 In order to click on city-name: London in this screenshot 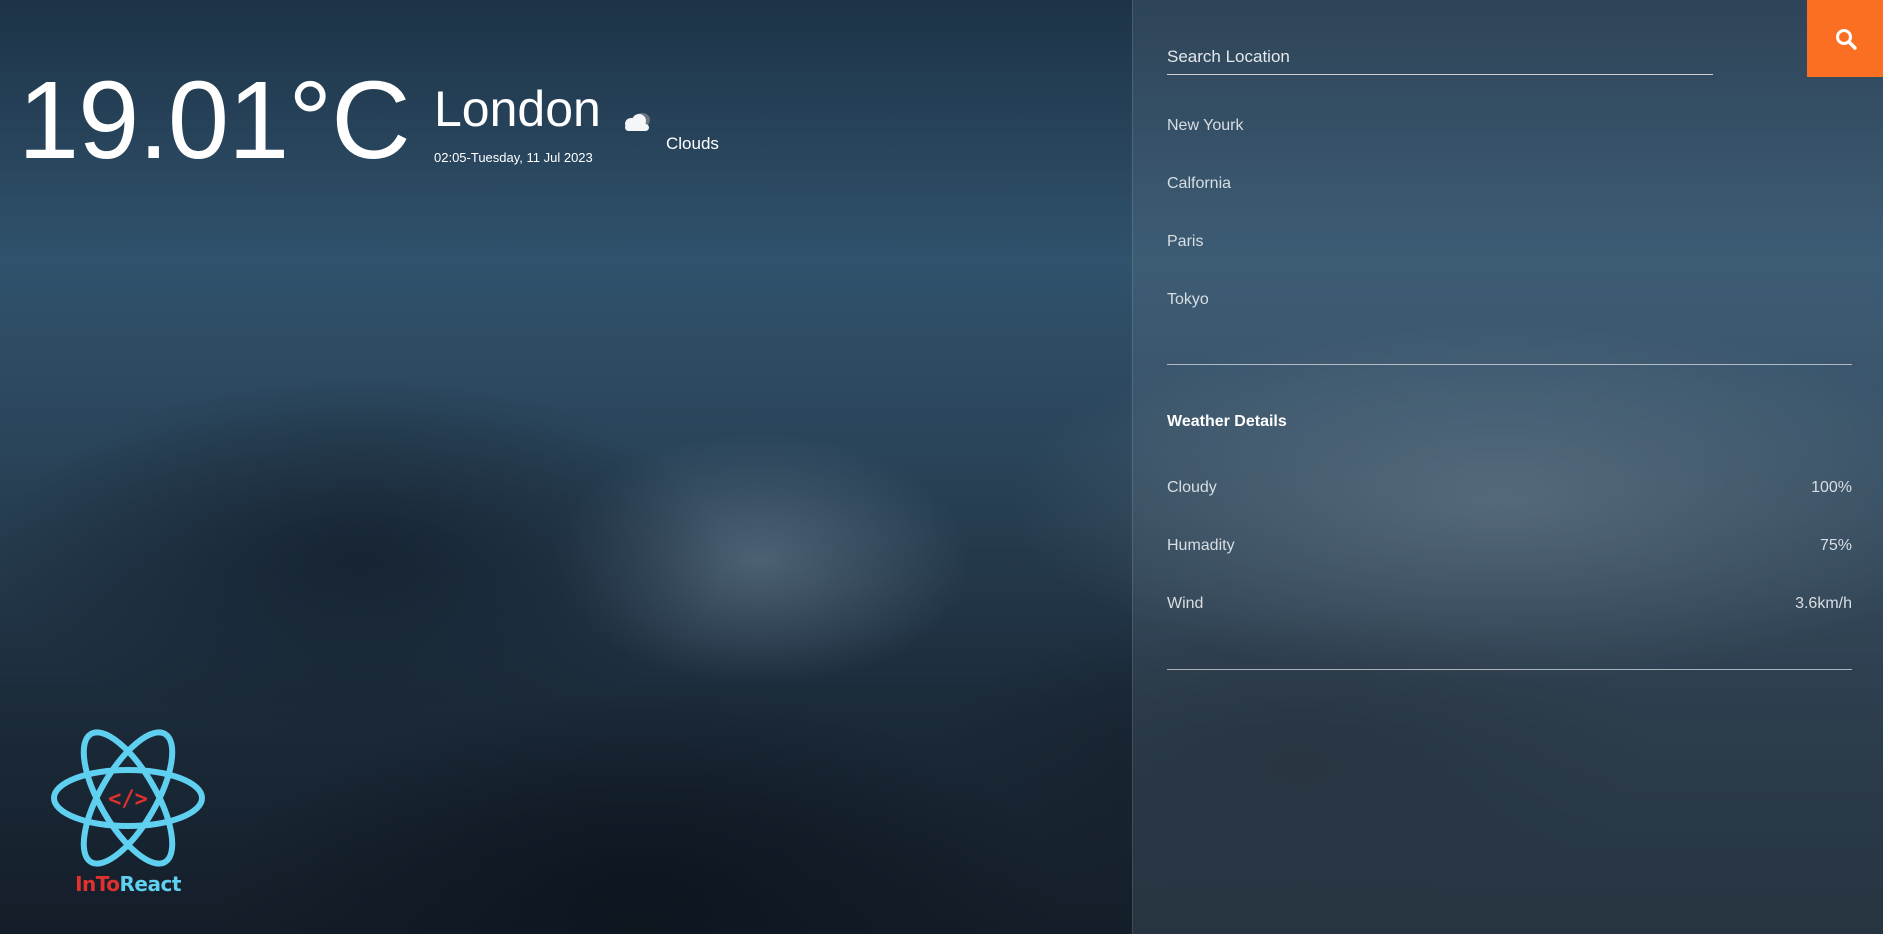, I will do `click(517, 109)`.